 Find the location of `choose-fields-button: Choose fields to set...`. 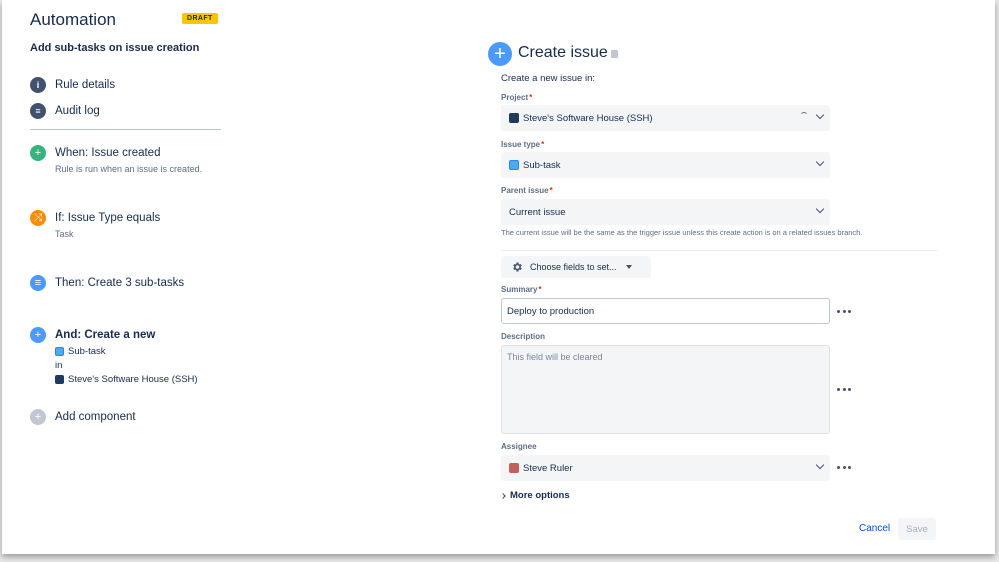

choose-fields-button: Choose fields to set... is located at coordinates (576, 267).